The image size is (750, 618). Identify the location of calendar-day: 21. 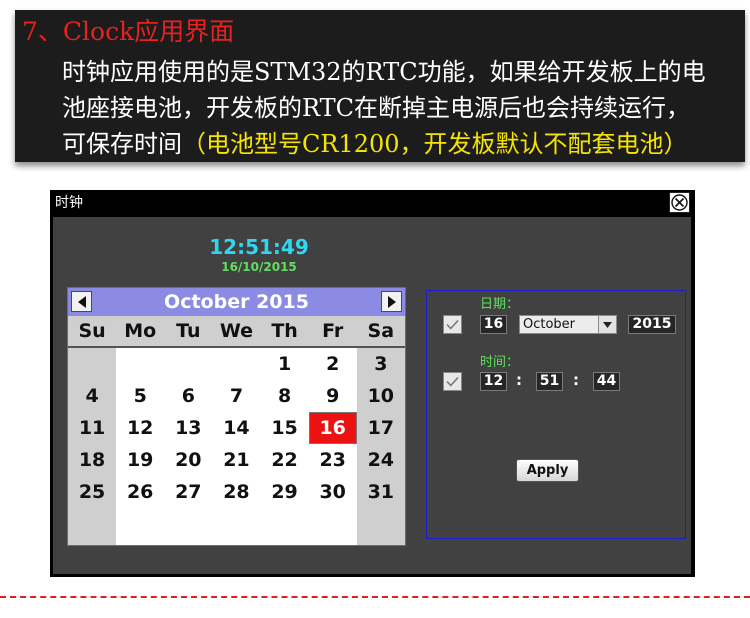
(236, 460).